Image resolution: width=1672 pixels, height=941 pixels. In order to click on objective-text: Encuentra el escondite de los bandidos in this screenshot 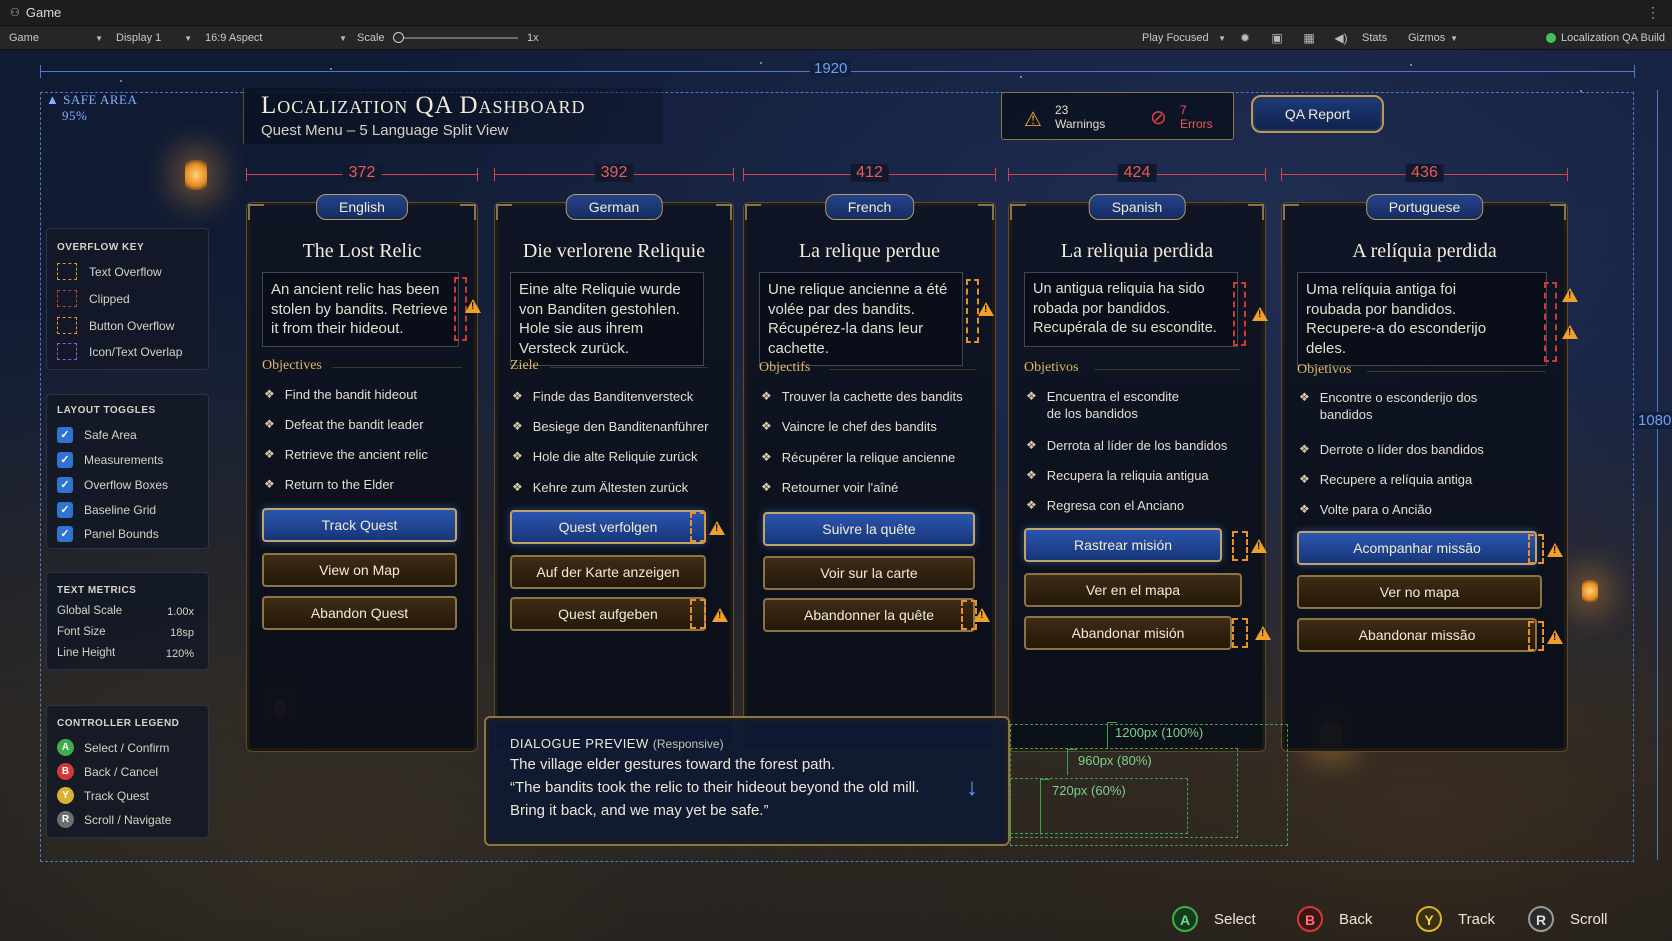, I will do `click(1113, 405)`.